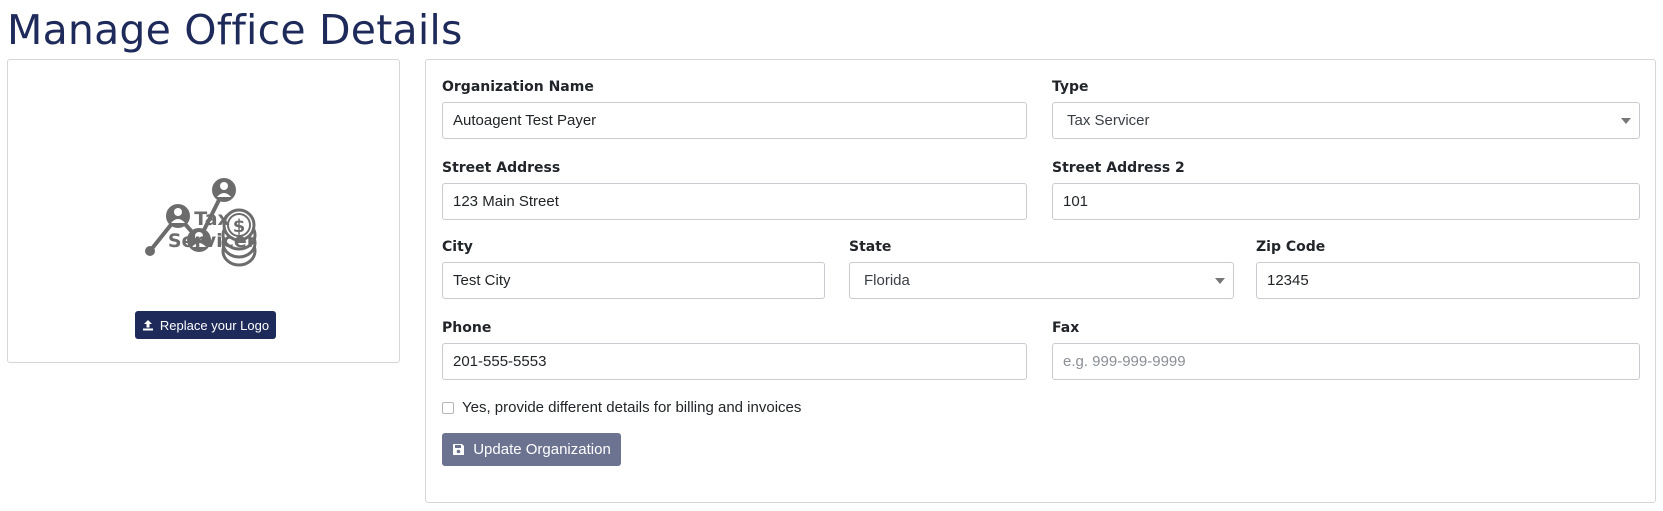 The height and width of the screenshot is (511, 1663). Describe the element at coordinates (1346, 361) in the screenshot. I see `fax-input` at that location.